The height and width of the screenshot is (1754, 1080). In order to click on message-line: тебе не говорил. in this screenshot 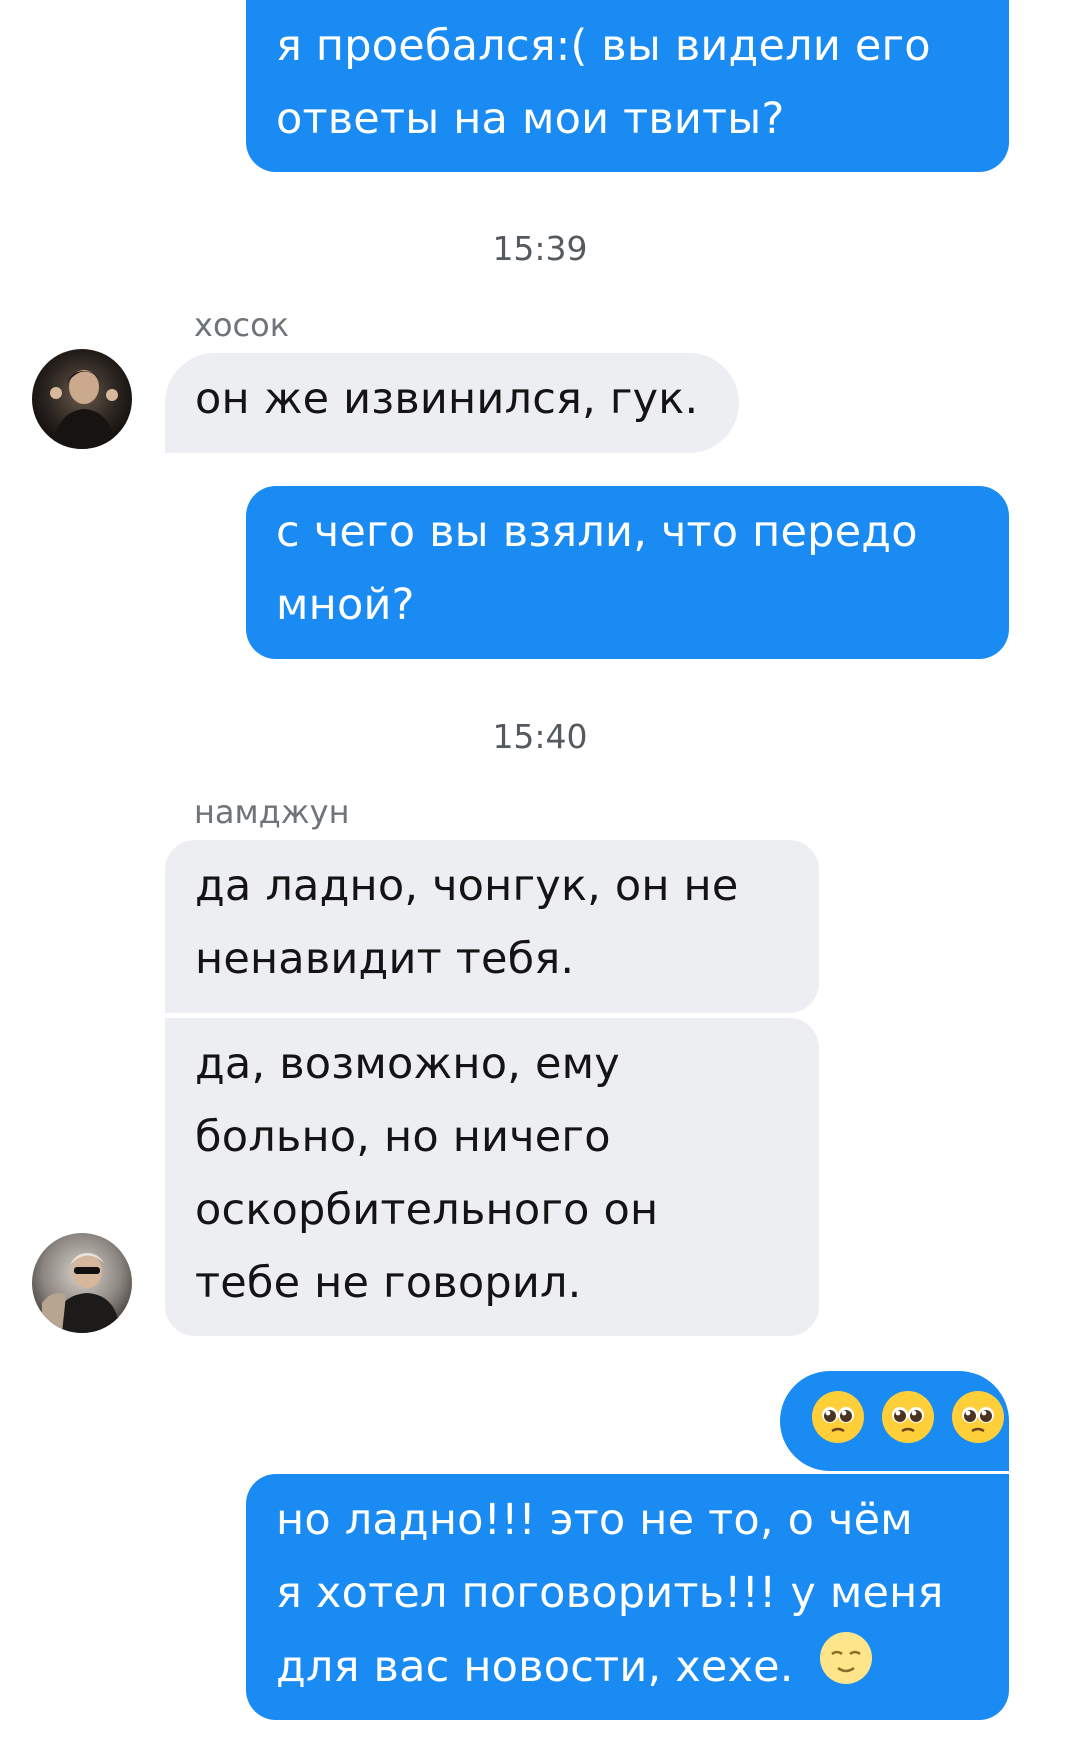, I will do `click(388, 1283)`.